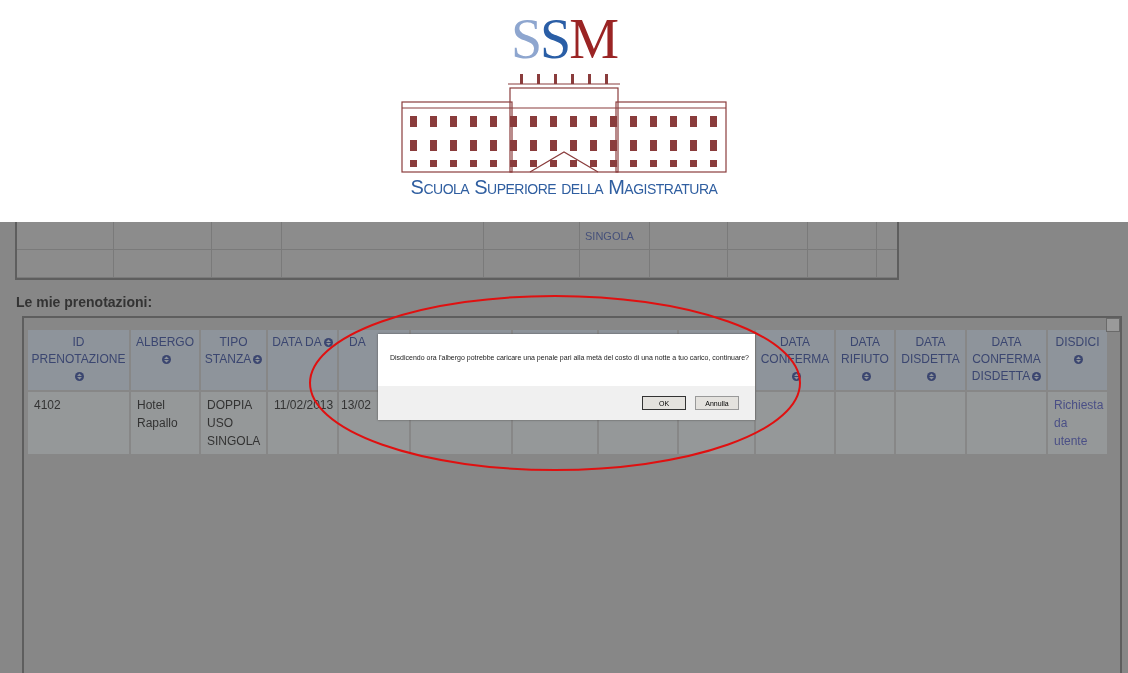 This screenshot has height=673, width=1128. I want to click on logo-letter: M, so click(593, 39).